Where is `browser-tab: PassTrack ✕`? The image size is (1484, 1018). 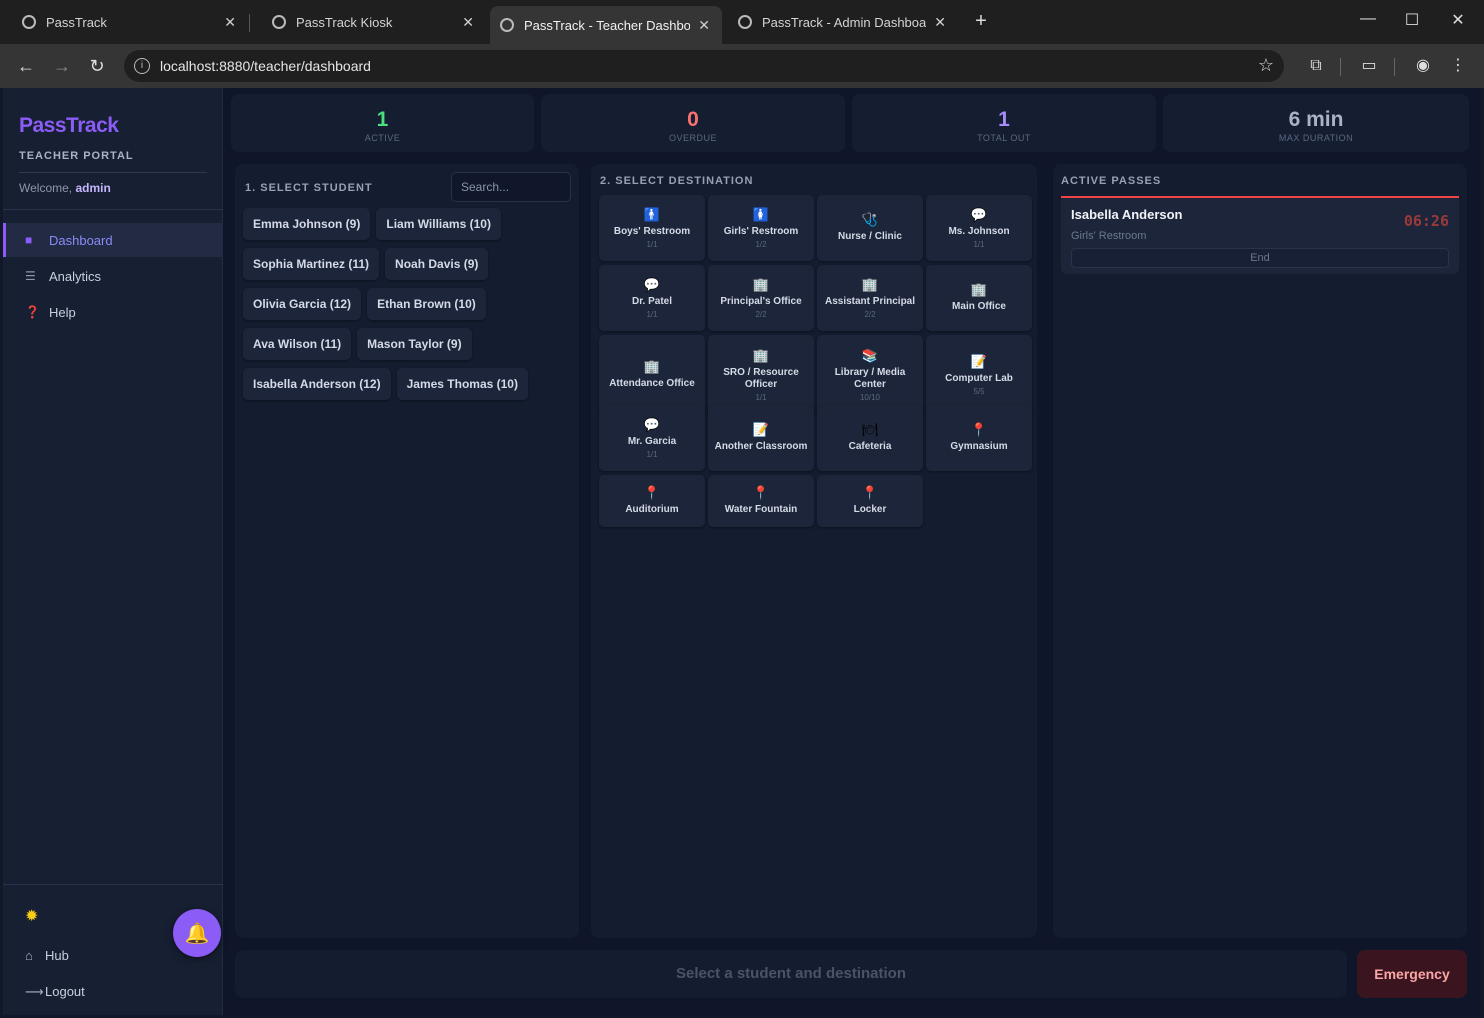 browser-tab: PassTrack ✕ is located at coordinates (124, 22).